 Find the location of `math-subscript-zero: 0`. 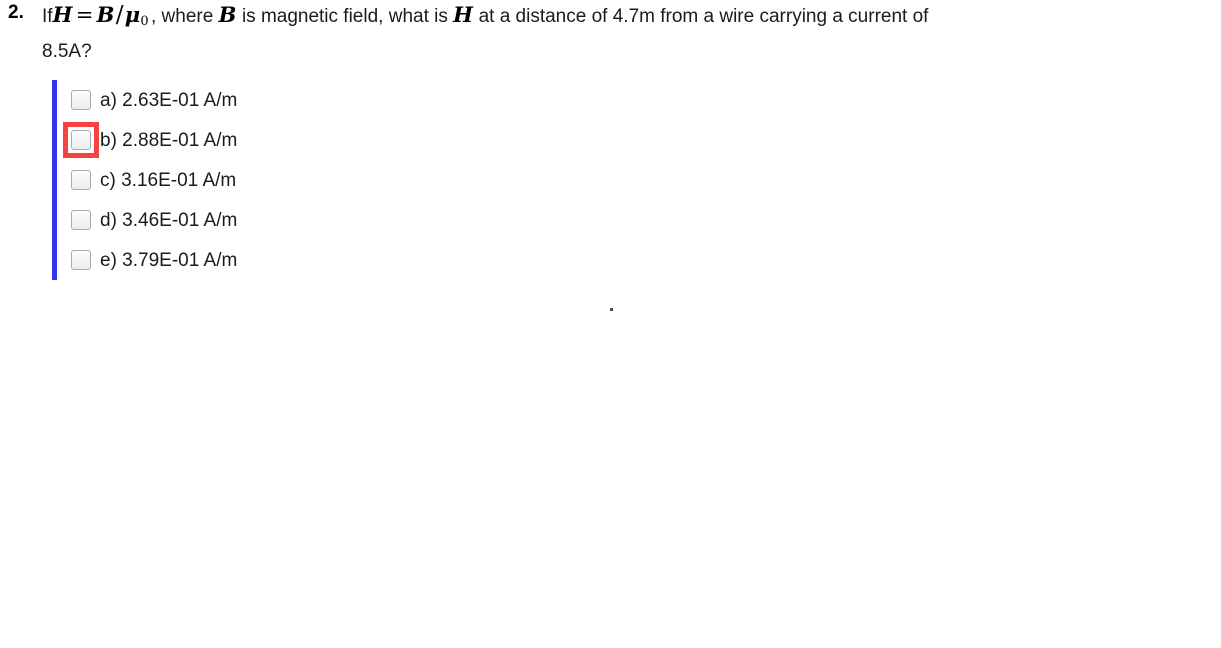

math-subscript-zero: 0 is located at coordinates (144, 21).